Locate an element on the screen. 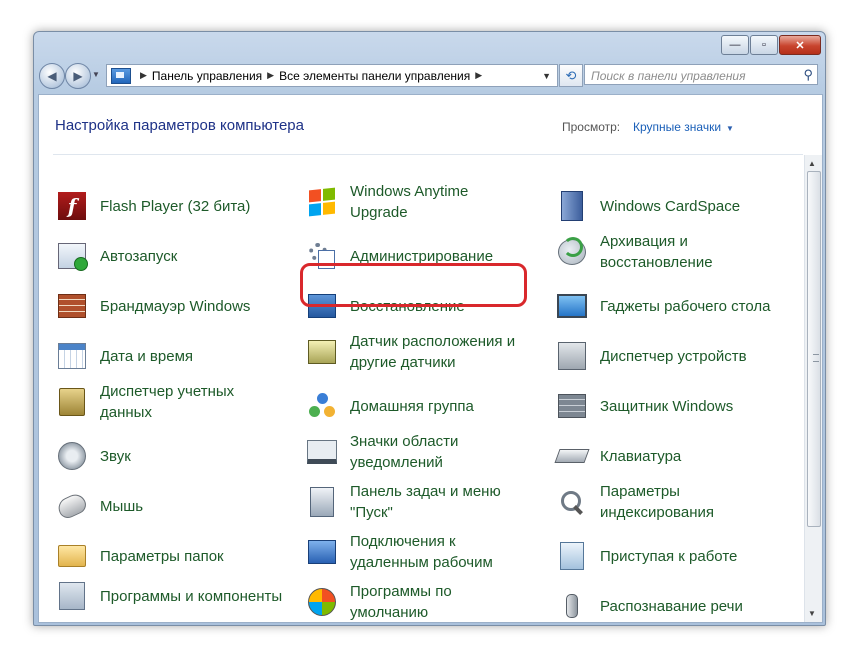 The height and width of the screenshot is (656, 857). vertical-scrollbar: ▲ ▼ is located at coordinates (813, 388).